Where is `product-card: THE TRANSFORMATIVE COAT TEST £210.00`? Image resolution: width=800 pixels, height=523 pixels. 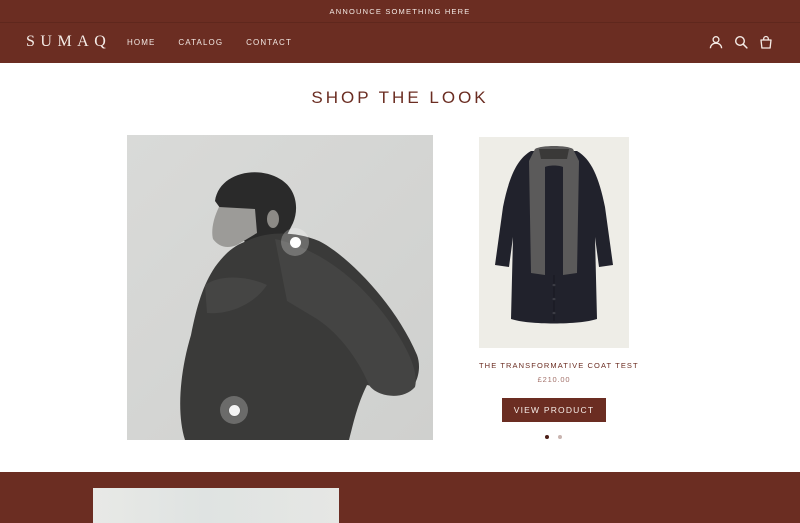
product-card: THE TRANSFORMATIVE COAT TEST £210.00 is located at coordinates (558, 260).